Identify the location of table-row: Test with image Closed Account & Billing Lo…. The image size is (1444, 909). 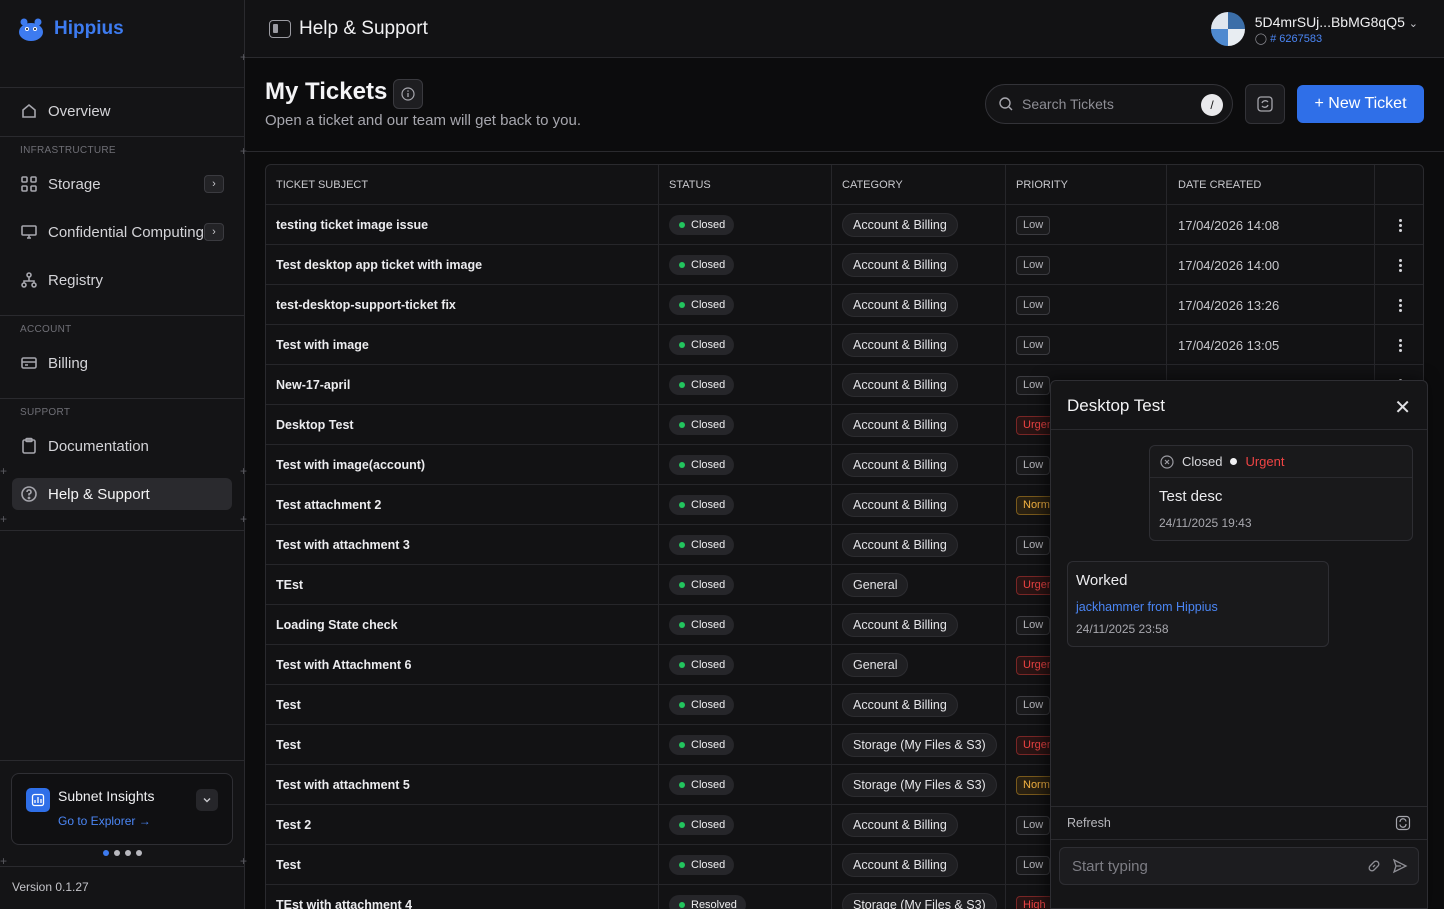
(844, 345).